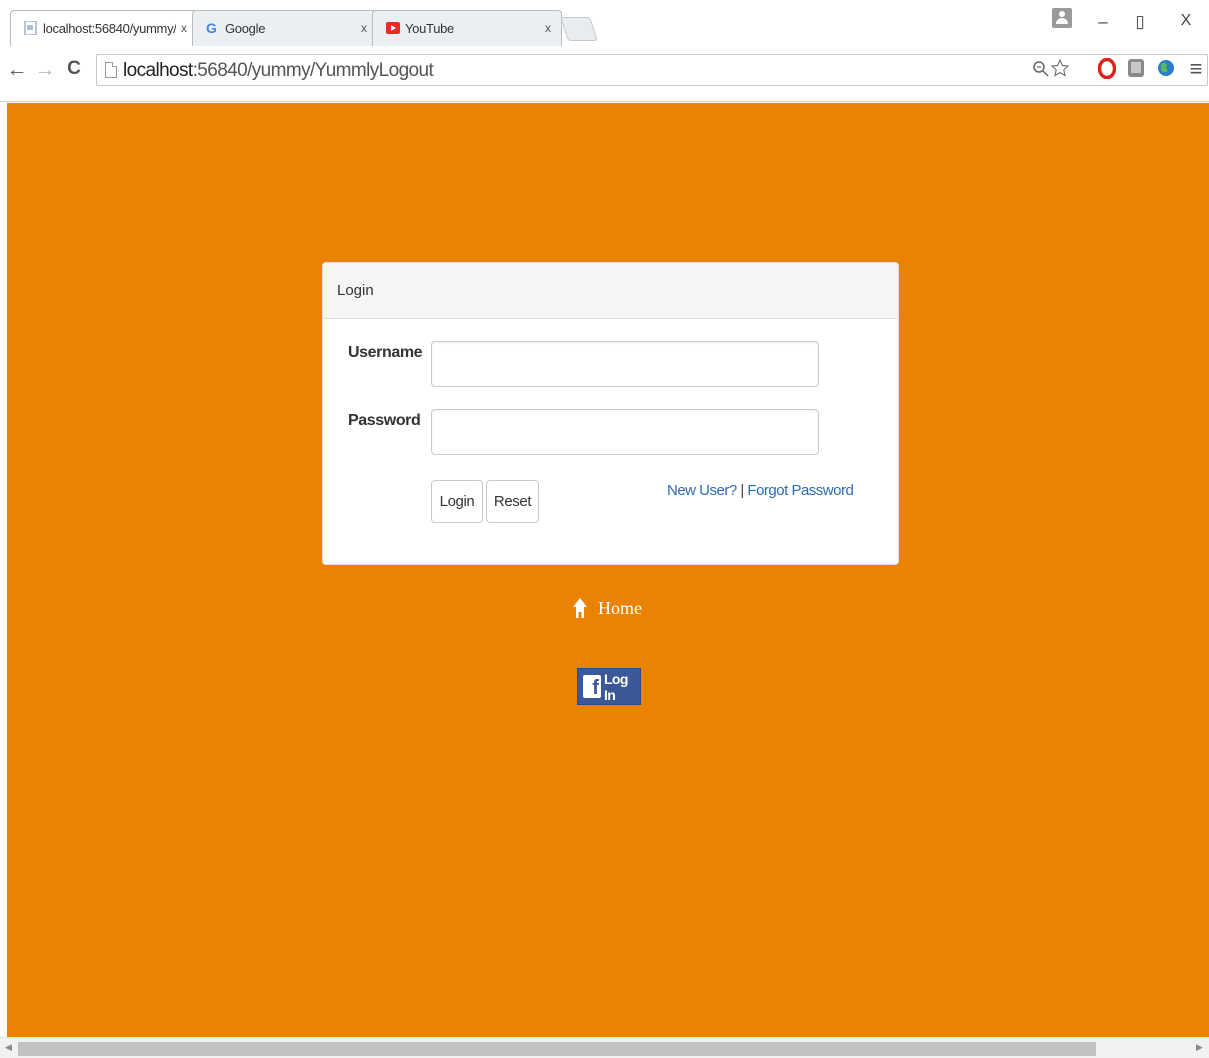 This screenshot has height=1058, width=1209. I want to click on minimize-button: –, so click(1103, 22).